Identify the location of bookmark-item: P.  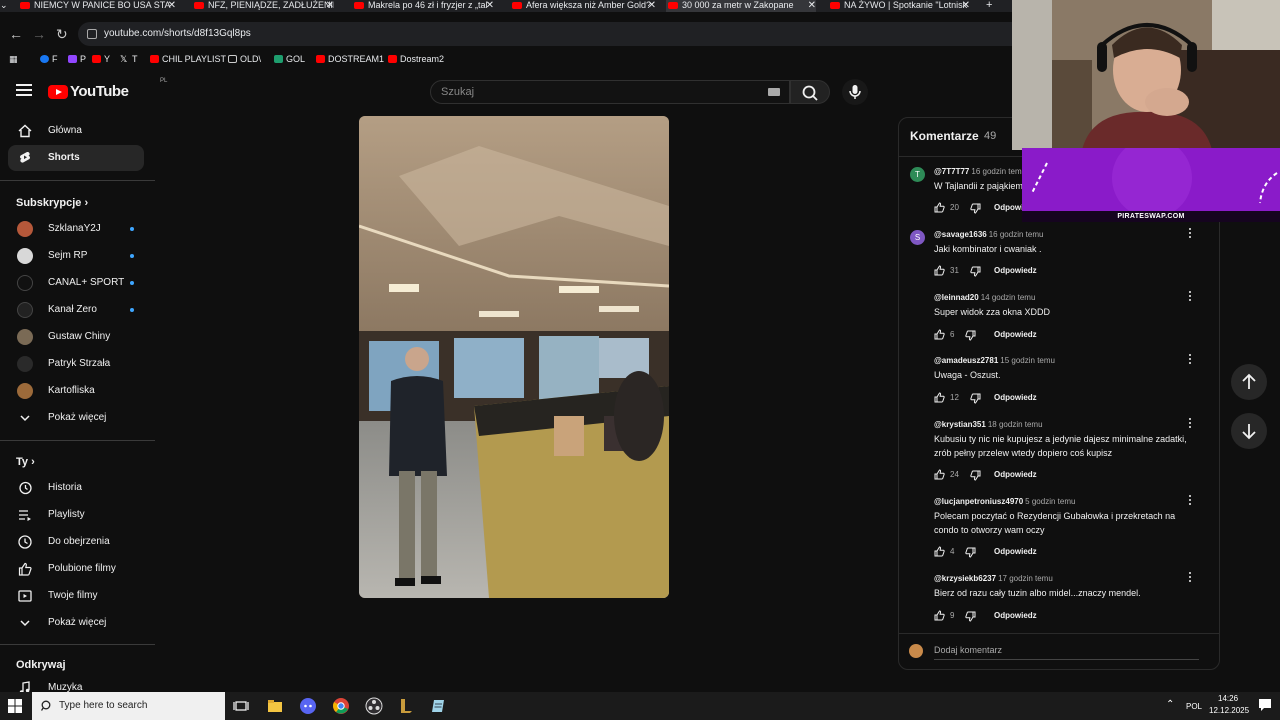
(77, 59).